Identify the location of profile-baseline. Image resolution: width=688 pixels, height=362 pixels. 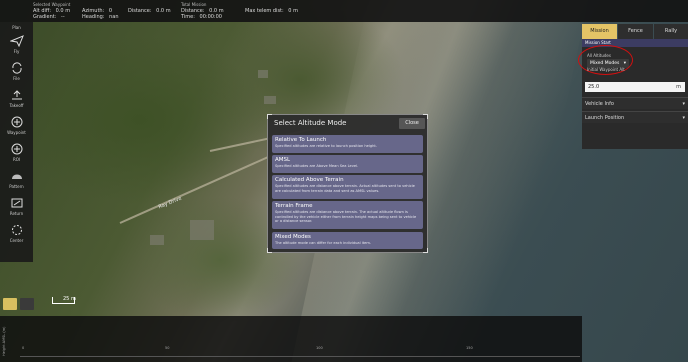
(300, 356).